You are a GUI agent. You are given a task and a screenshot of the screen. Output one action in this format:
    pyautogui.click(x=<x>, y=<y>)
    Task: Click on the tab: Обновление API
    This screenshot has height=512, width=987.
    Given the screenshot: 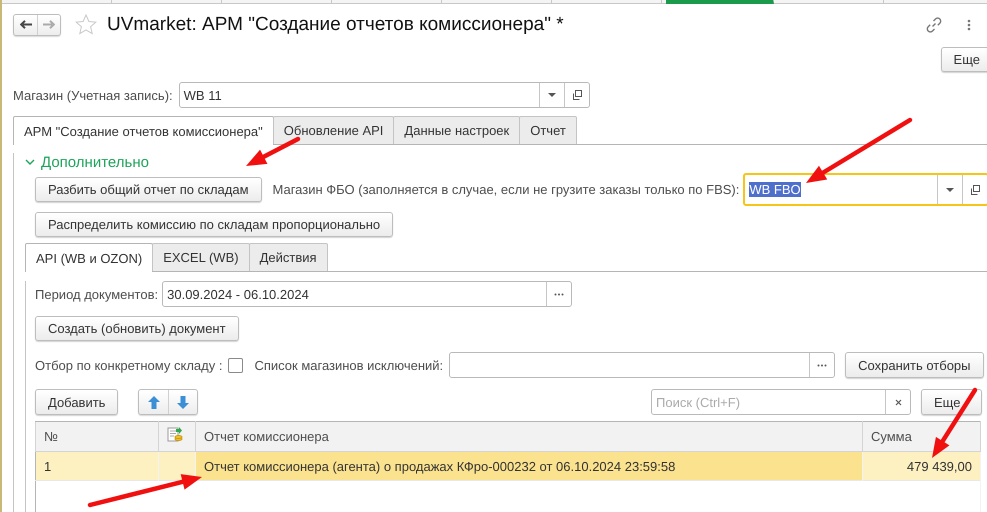 What is the action you would take?
    pyautogui.click(x=333, y=130)
    